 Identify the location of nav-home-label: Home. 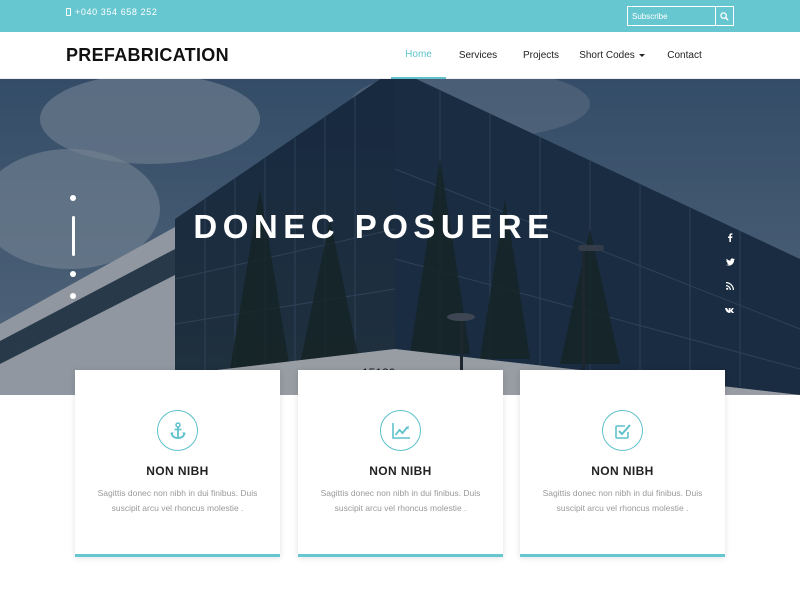
(418, 54).